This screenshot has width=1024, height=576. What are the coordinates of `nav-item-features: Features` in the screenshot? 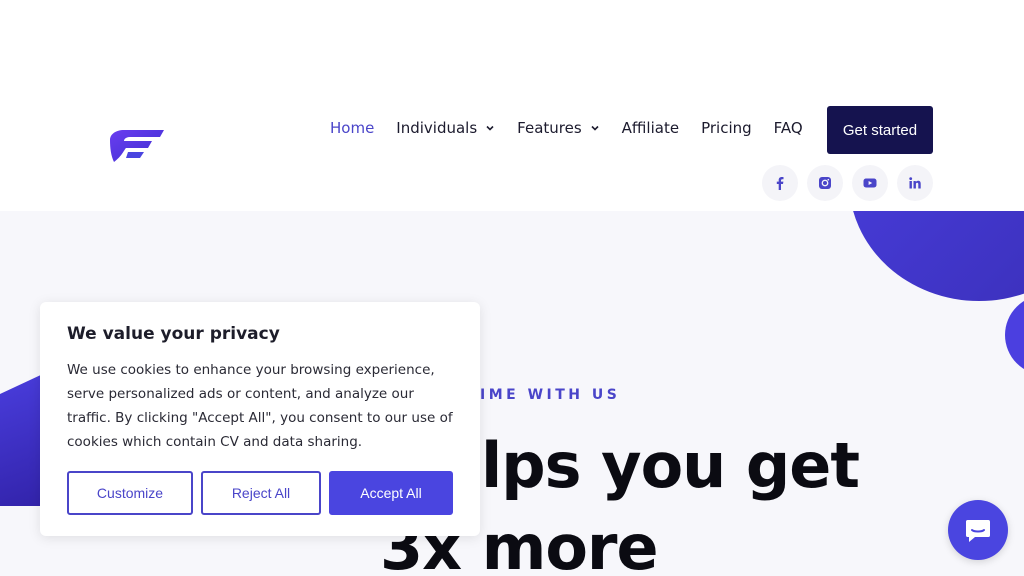 It's located at (558, 128).